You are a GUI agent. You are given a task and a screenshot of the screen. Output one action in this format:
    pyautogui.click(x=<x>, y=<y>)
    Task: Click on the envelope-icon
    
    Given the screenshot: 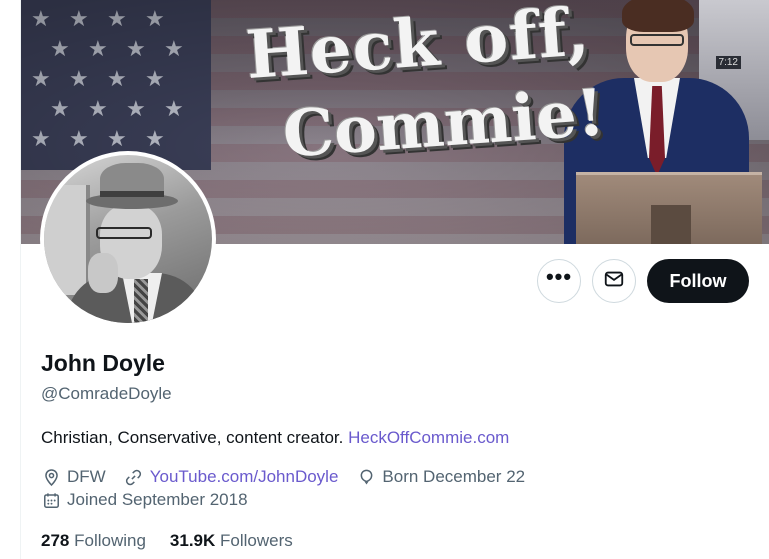 What is the action you would take?
    pyautogui.click(x=614, y=281)
    